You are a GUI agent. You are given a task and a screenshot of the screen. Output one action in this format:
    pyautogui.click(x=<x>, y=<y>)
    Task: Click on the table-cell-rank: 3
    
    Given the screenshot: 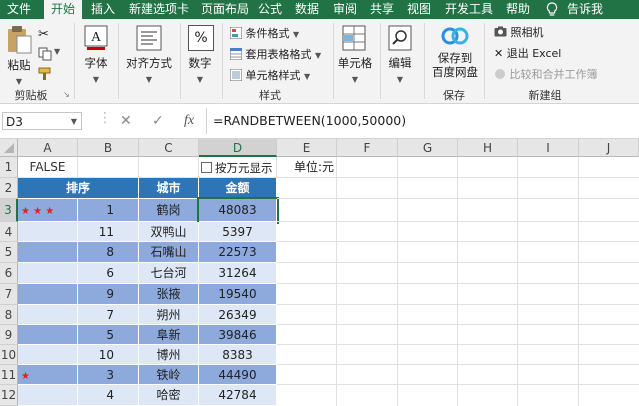 What is the action you would take?
    pyautogui.click(x=108, y=375)
    